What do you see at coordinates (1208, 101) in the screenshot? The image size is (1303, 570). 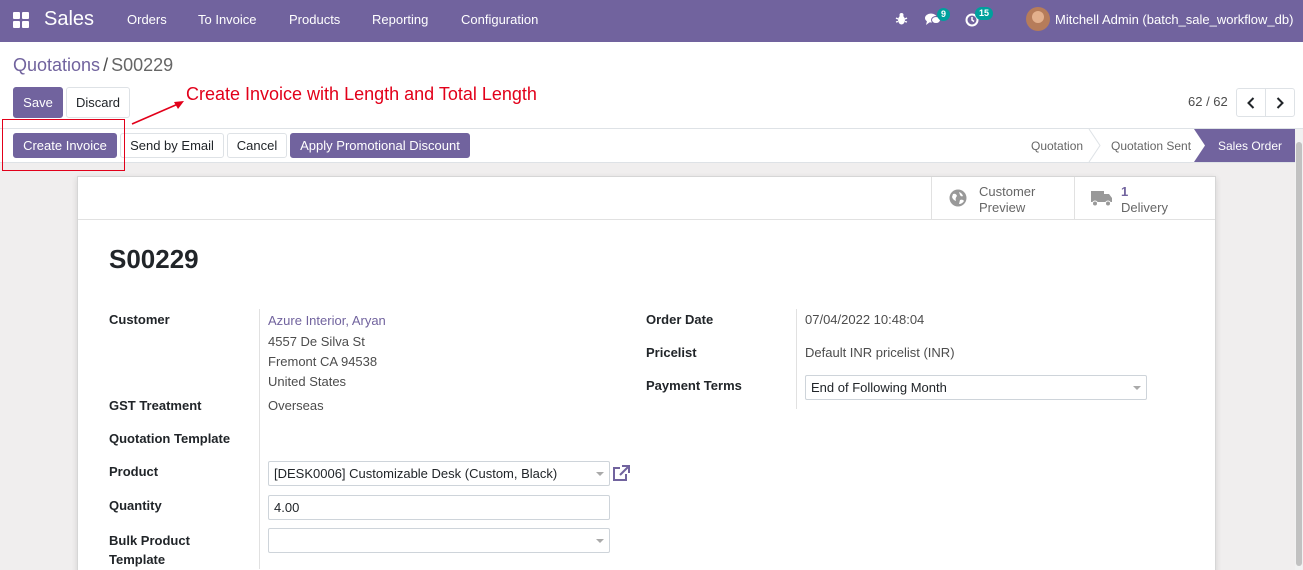 I see `pager-value: 62 / 62` at bounding box center [1208, 101].